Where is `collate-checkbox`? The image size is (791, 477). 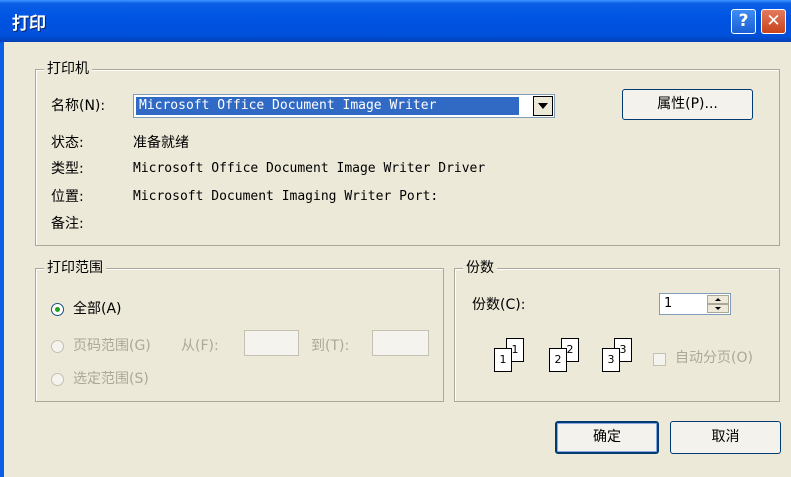 collate-checkbox is located at coordinates (659, 359).